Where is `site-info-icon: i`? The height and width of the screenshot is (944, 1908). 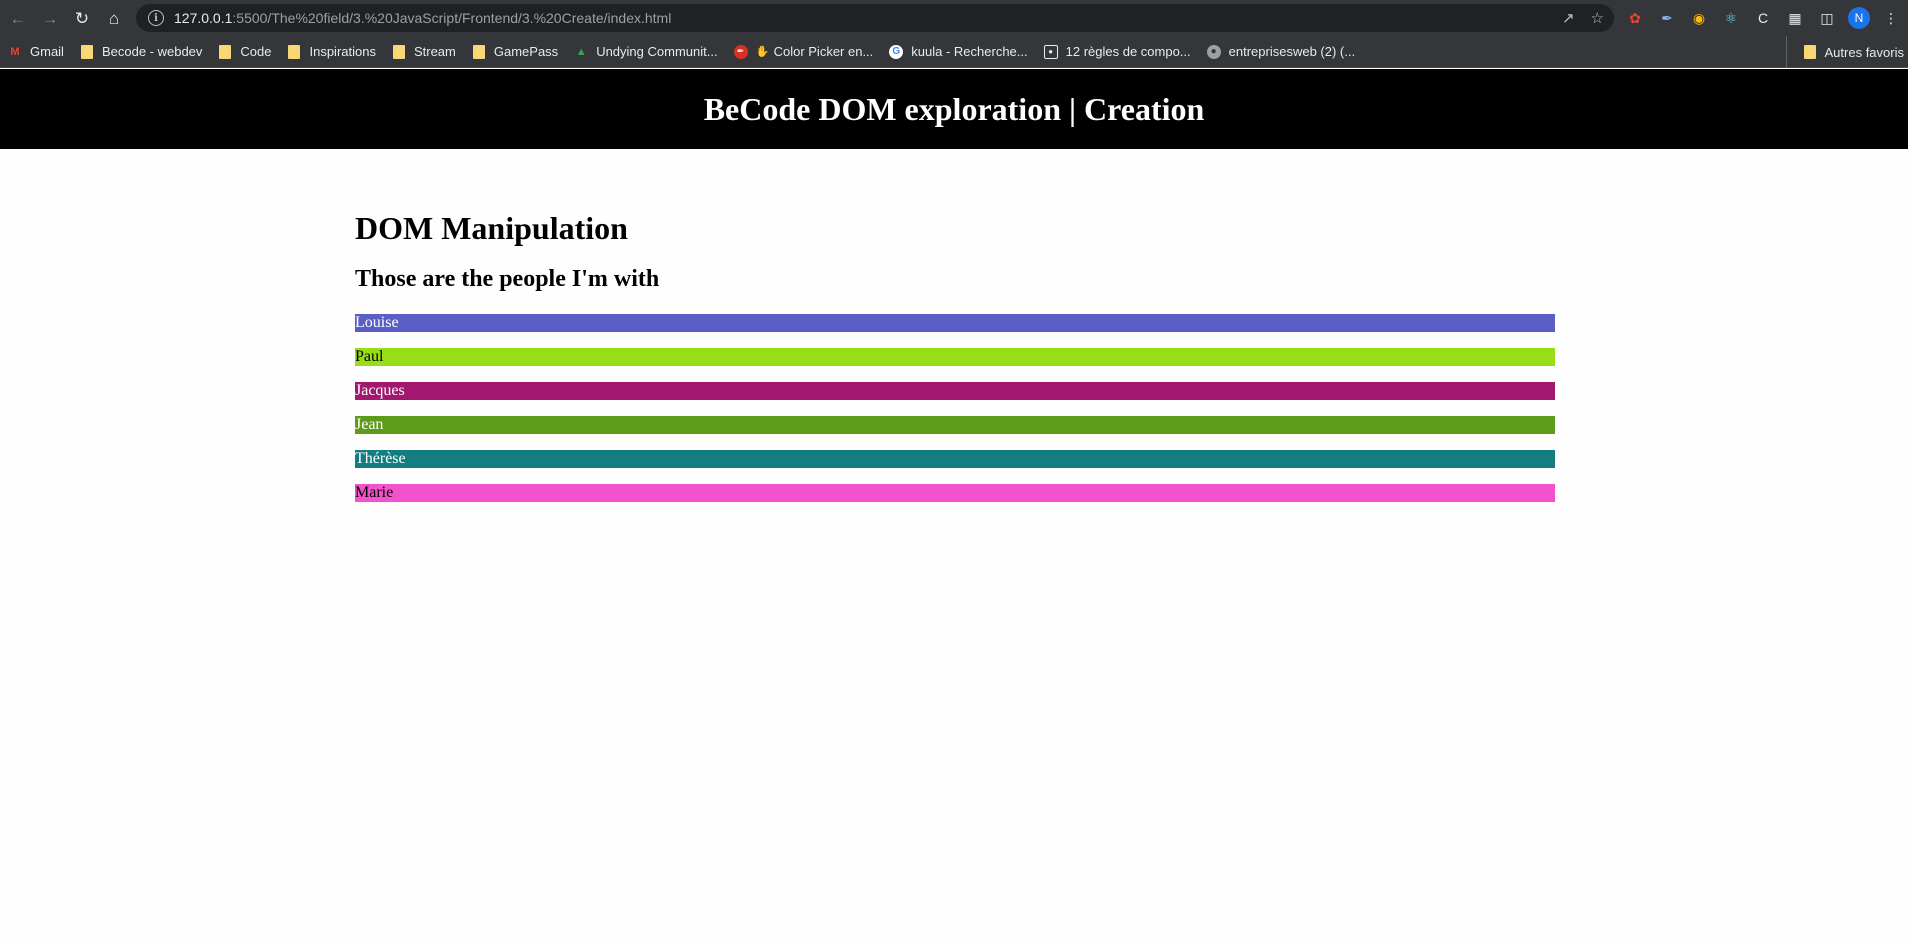
site-info-icon: i is located at coordinates (156, 18).